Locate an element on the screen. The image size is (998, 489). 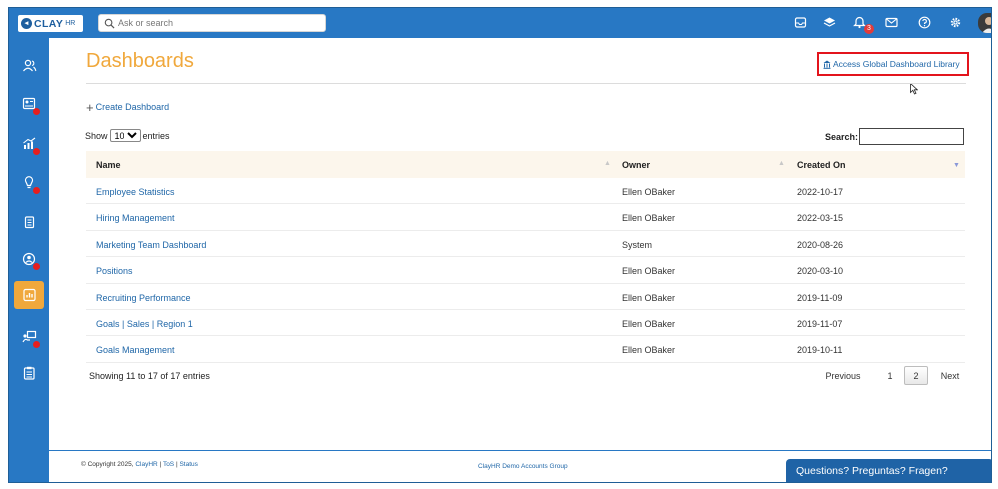
show-label: Show is located at coordinates (96, 135).